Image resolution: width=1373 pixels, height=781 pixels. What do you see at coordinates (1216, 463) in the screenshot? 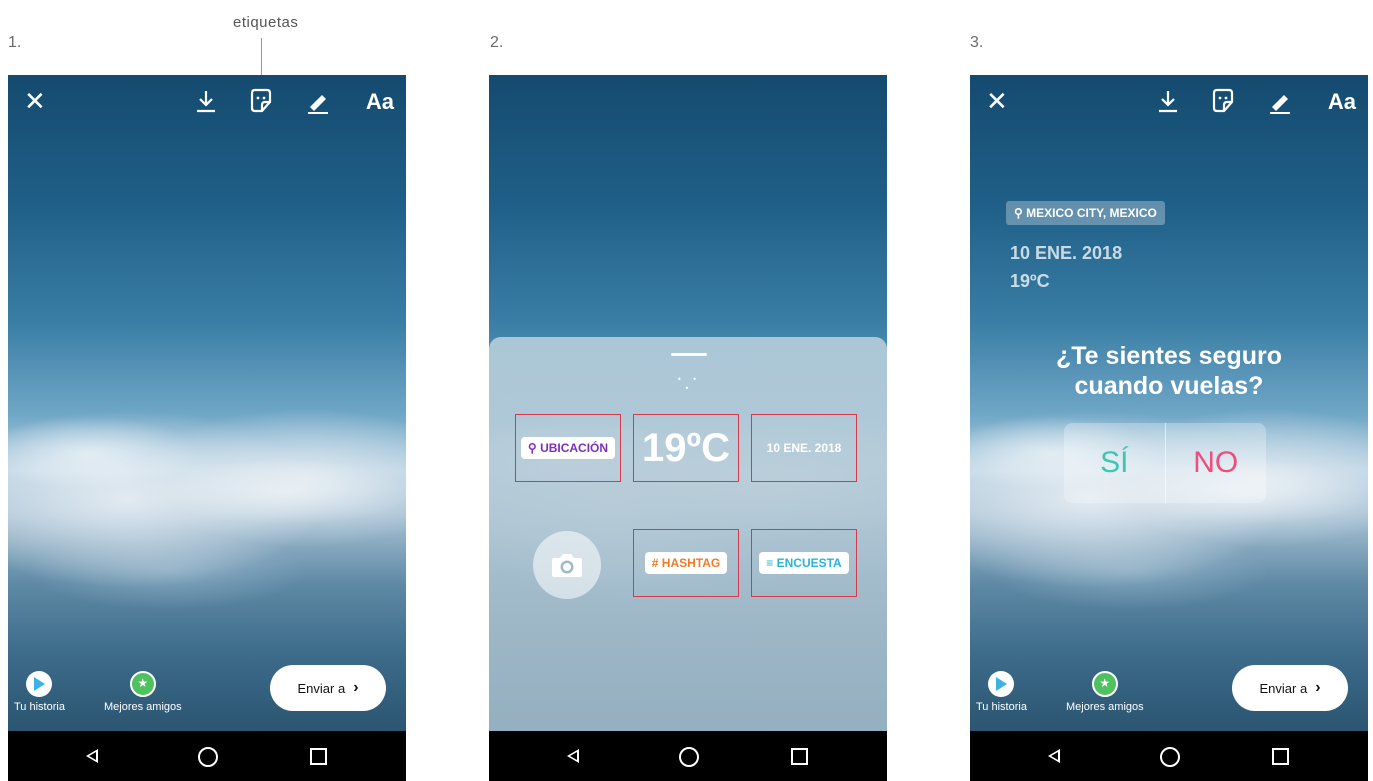
I see `poll-option-no: NO` at bounding box center [1216, 463].